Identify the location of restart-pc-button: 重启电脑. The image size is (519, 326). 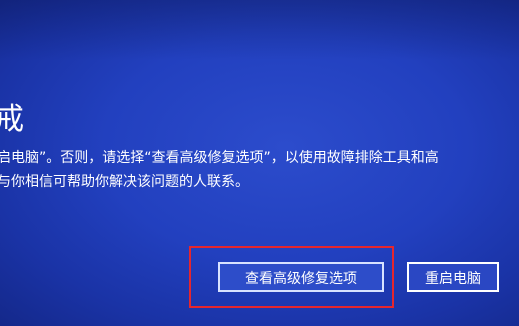
(453, 277).